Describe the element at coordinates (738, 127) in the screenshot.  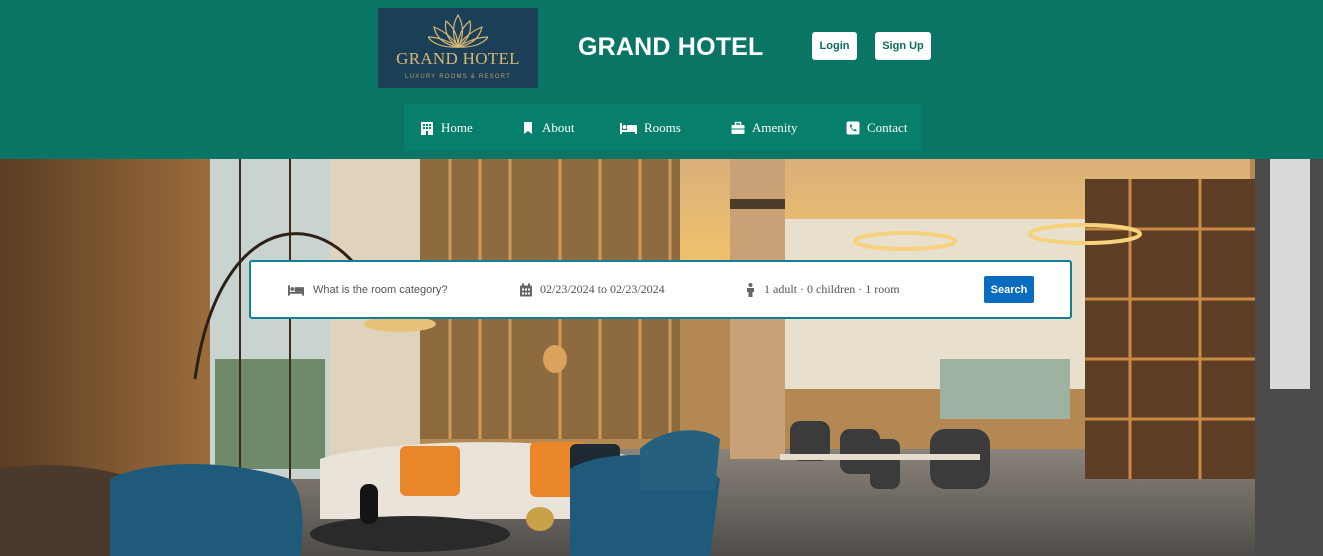
I see `briefcase-icon` at that location.